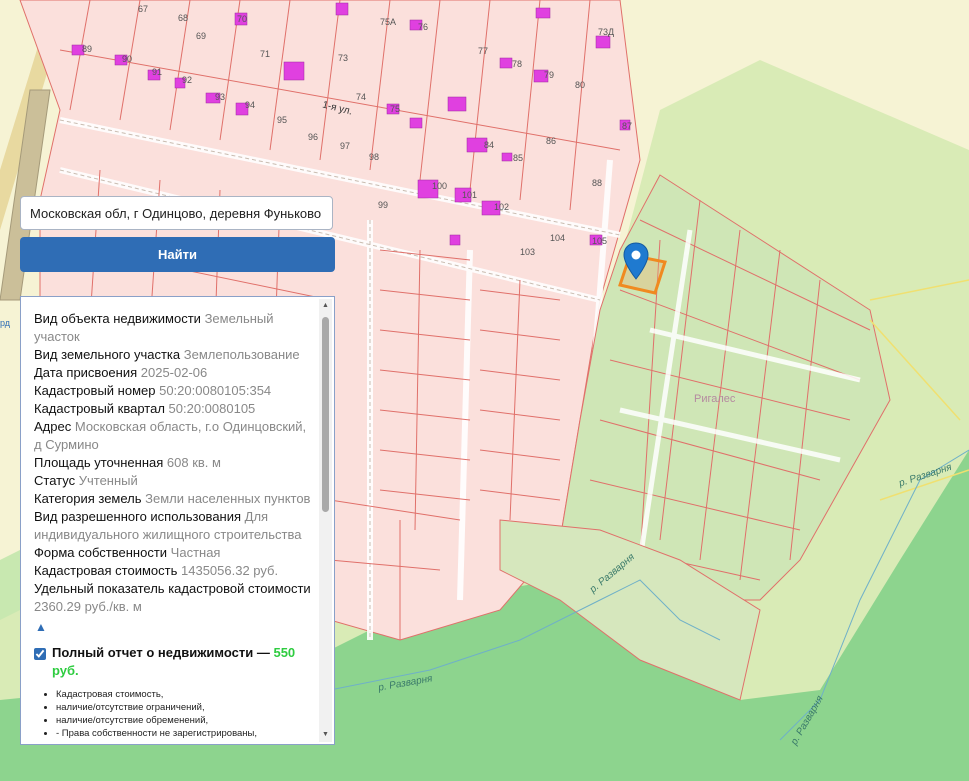 The width and height of the screenshot is (969, 781). What do you see at coordinates (580, 85) in the screenshot?
I see `lot-label: 80` at bounding box center [580, 85].